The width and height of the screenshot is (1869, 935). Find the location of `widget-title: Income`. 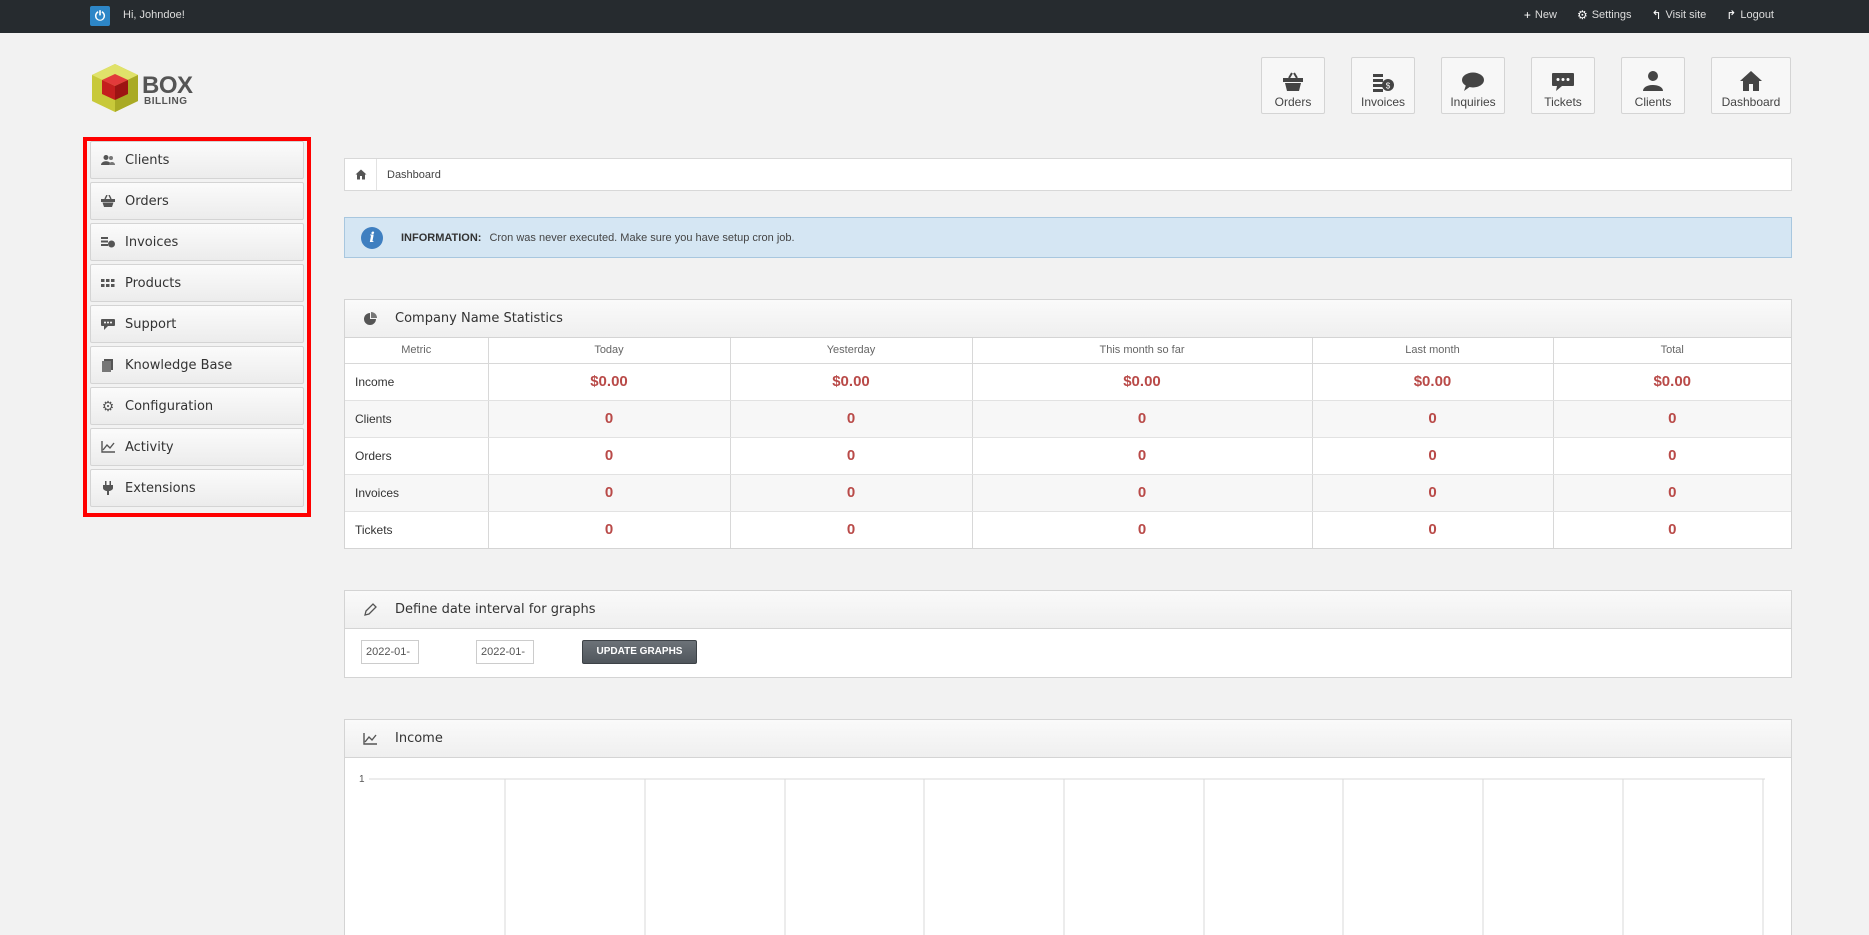

widget-title: Income is located at coordinates (419, 738).